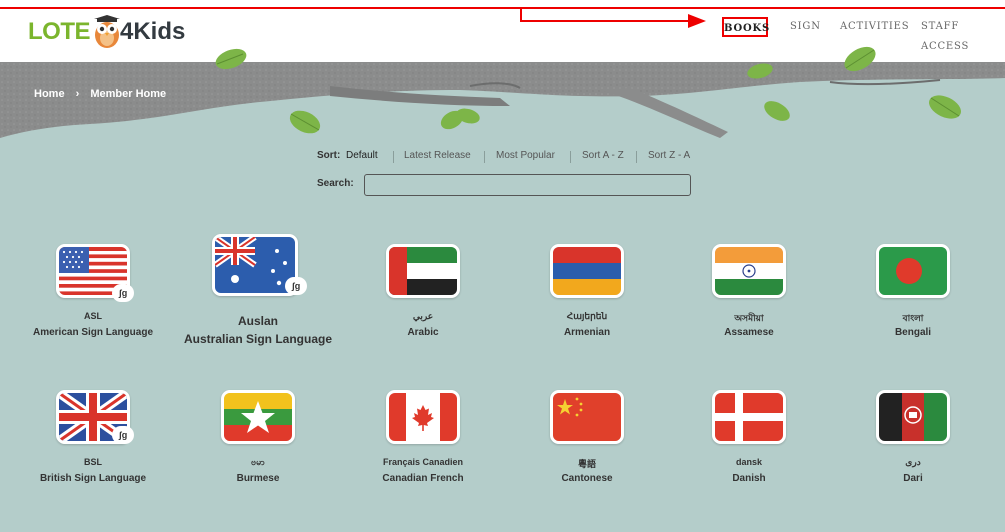 Image resolution: width=1005 pixels, height=532 pixels. Describe the element at coordinates (362, 155) in the screenshot. I see `sort-default: Default` at that location.